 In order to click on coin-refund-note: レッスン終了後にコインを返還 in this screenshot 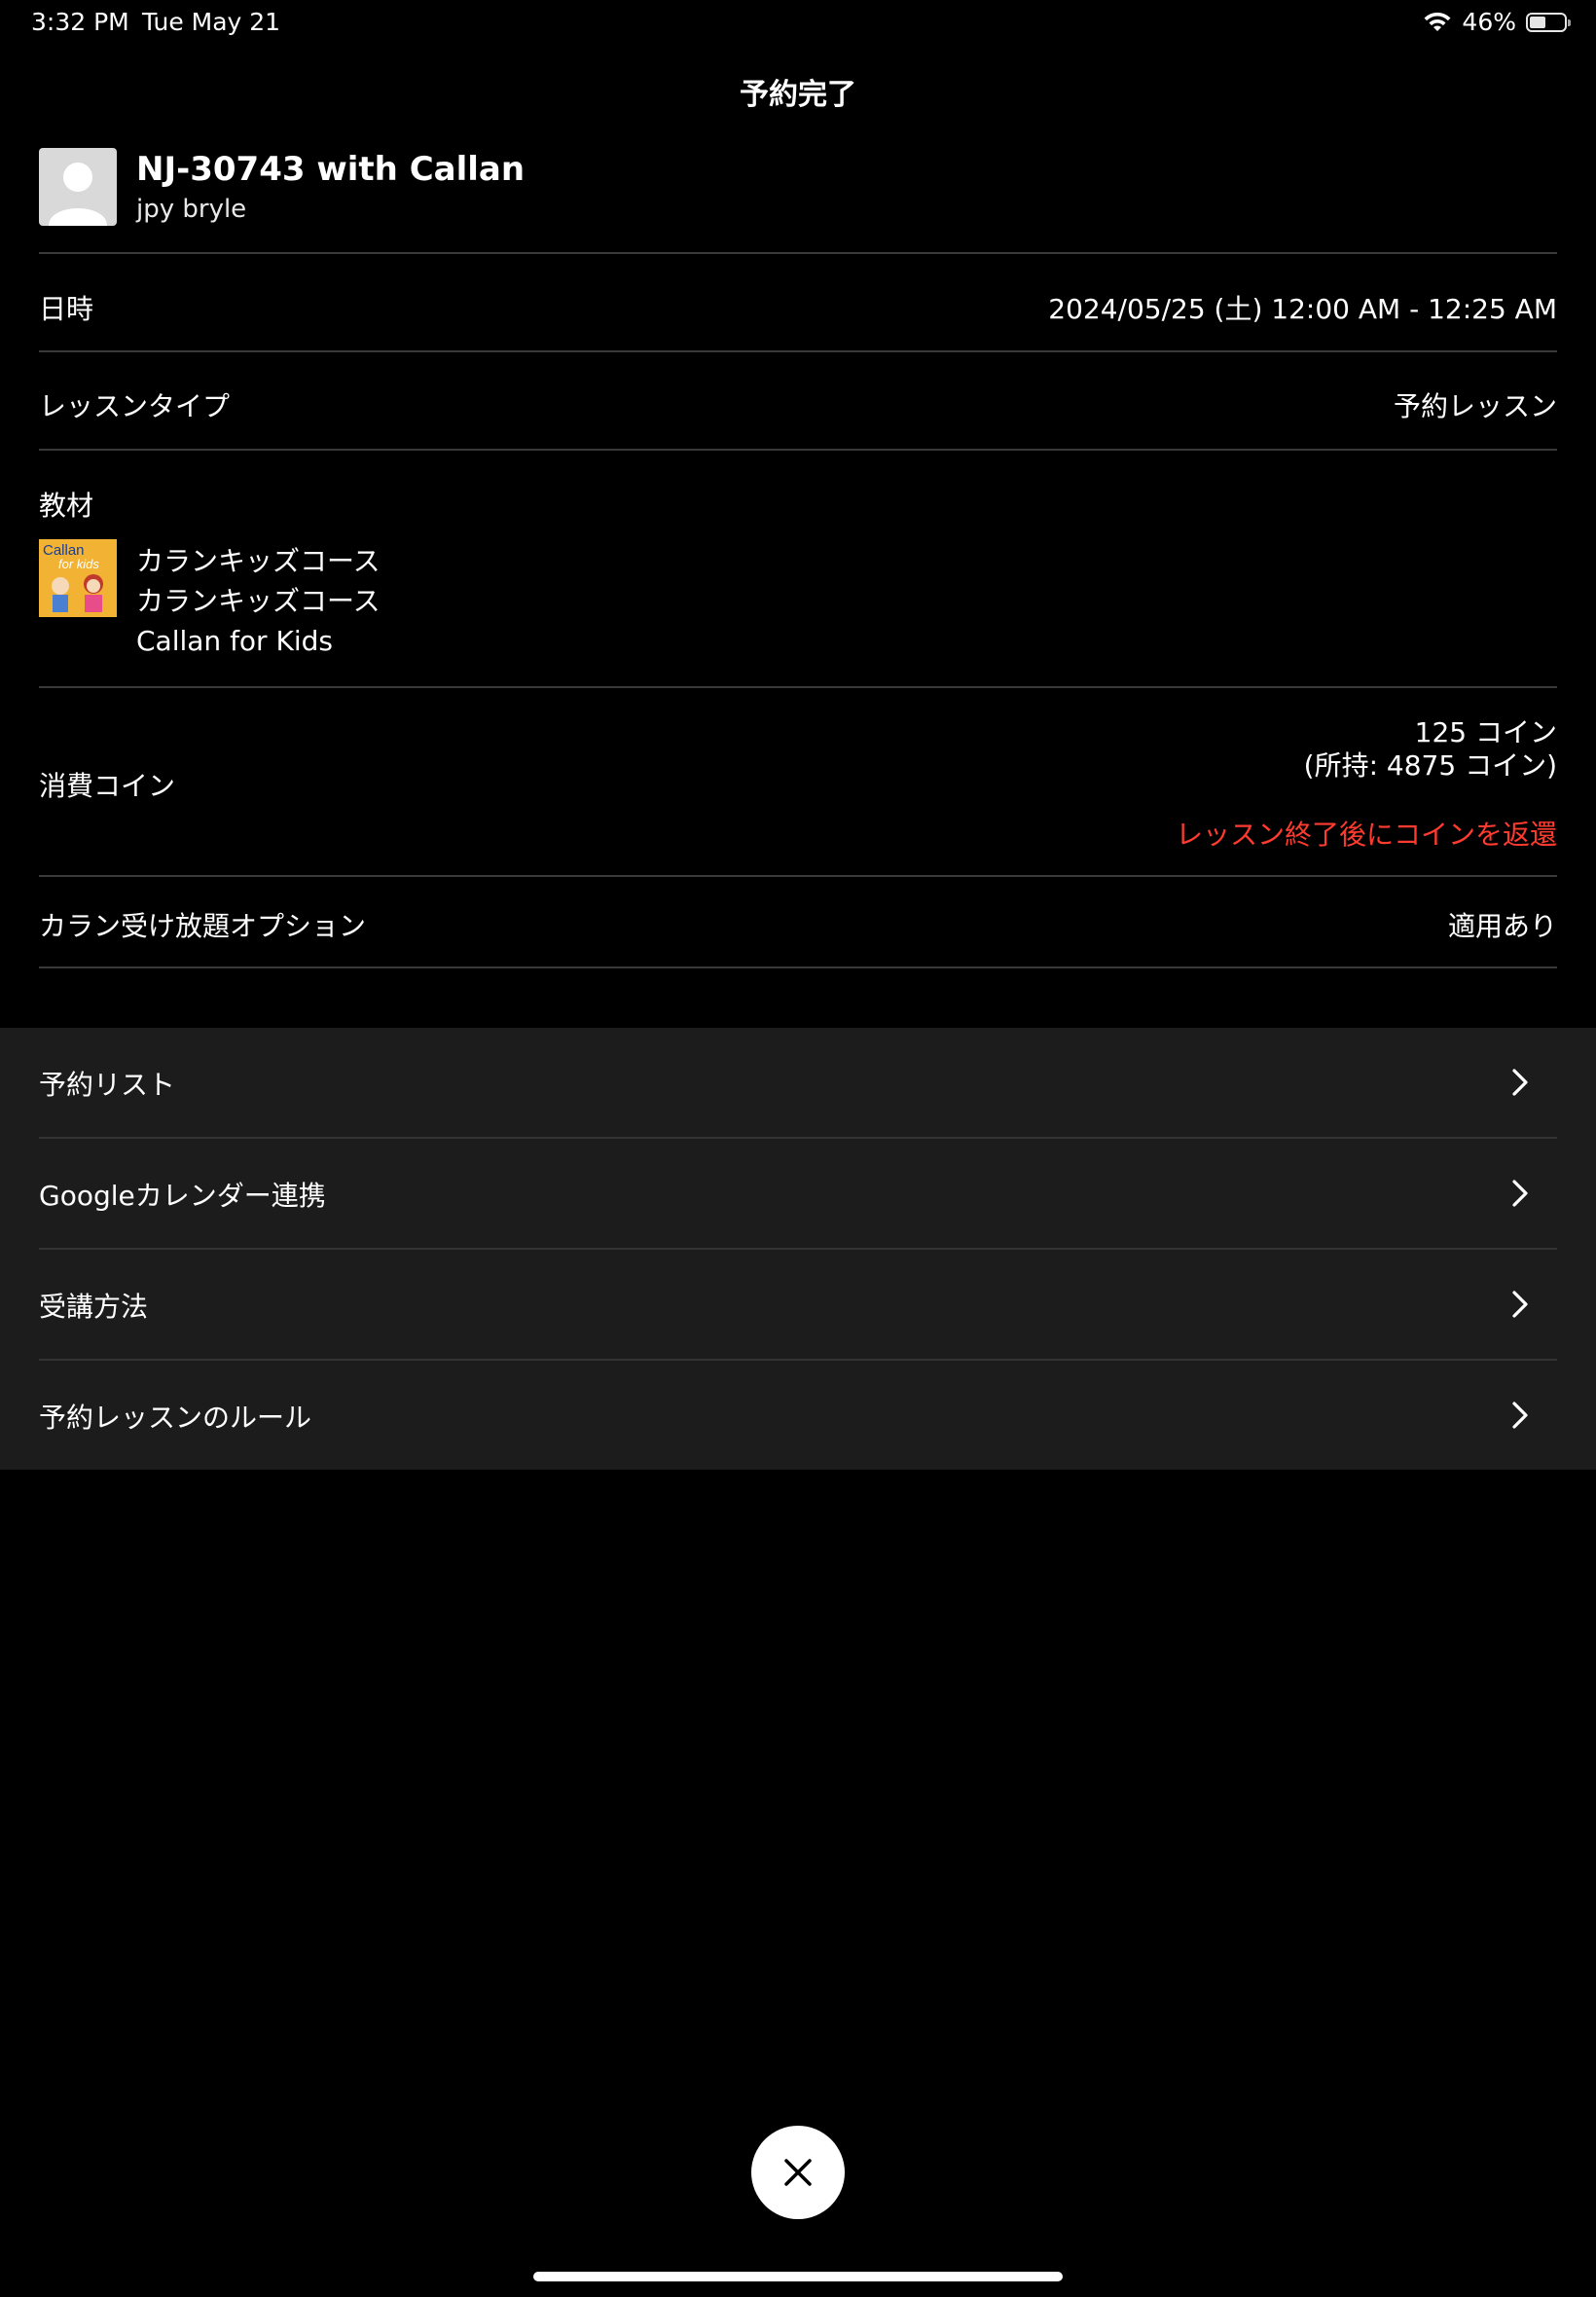, I will do `click(1366, 835)`.